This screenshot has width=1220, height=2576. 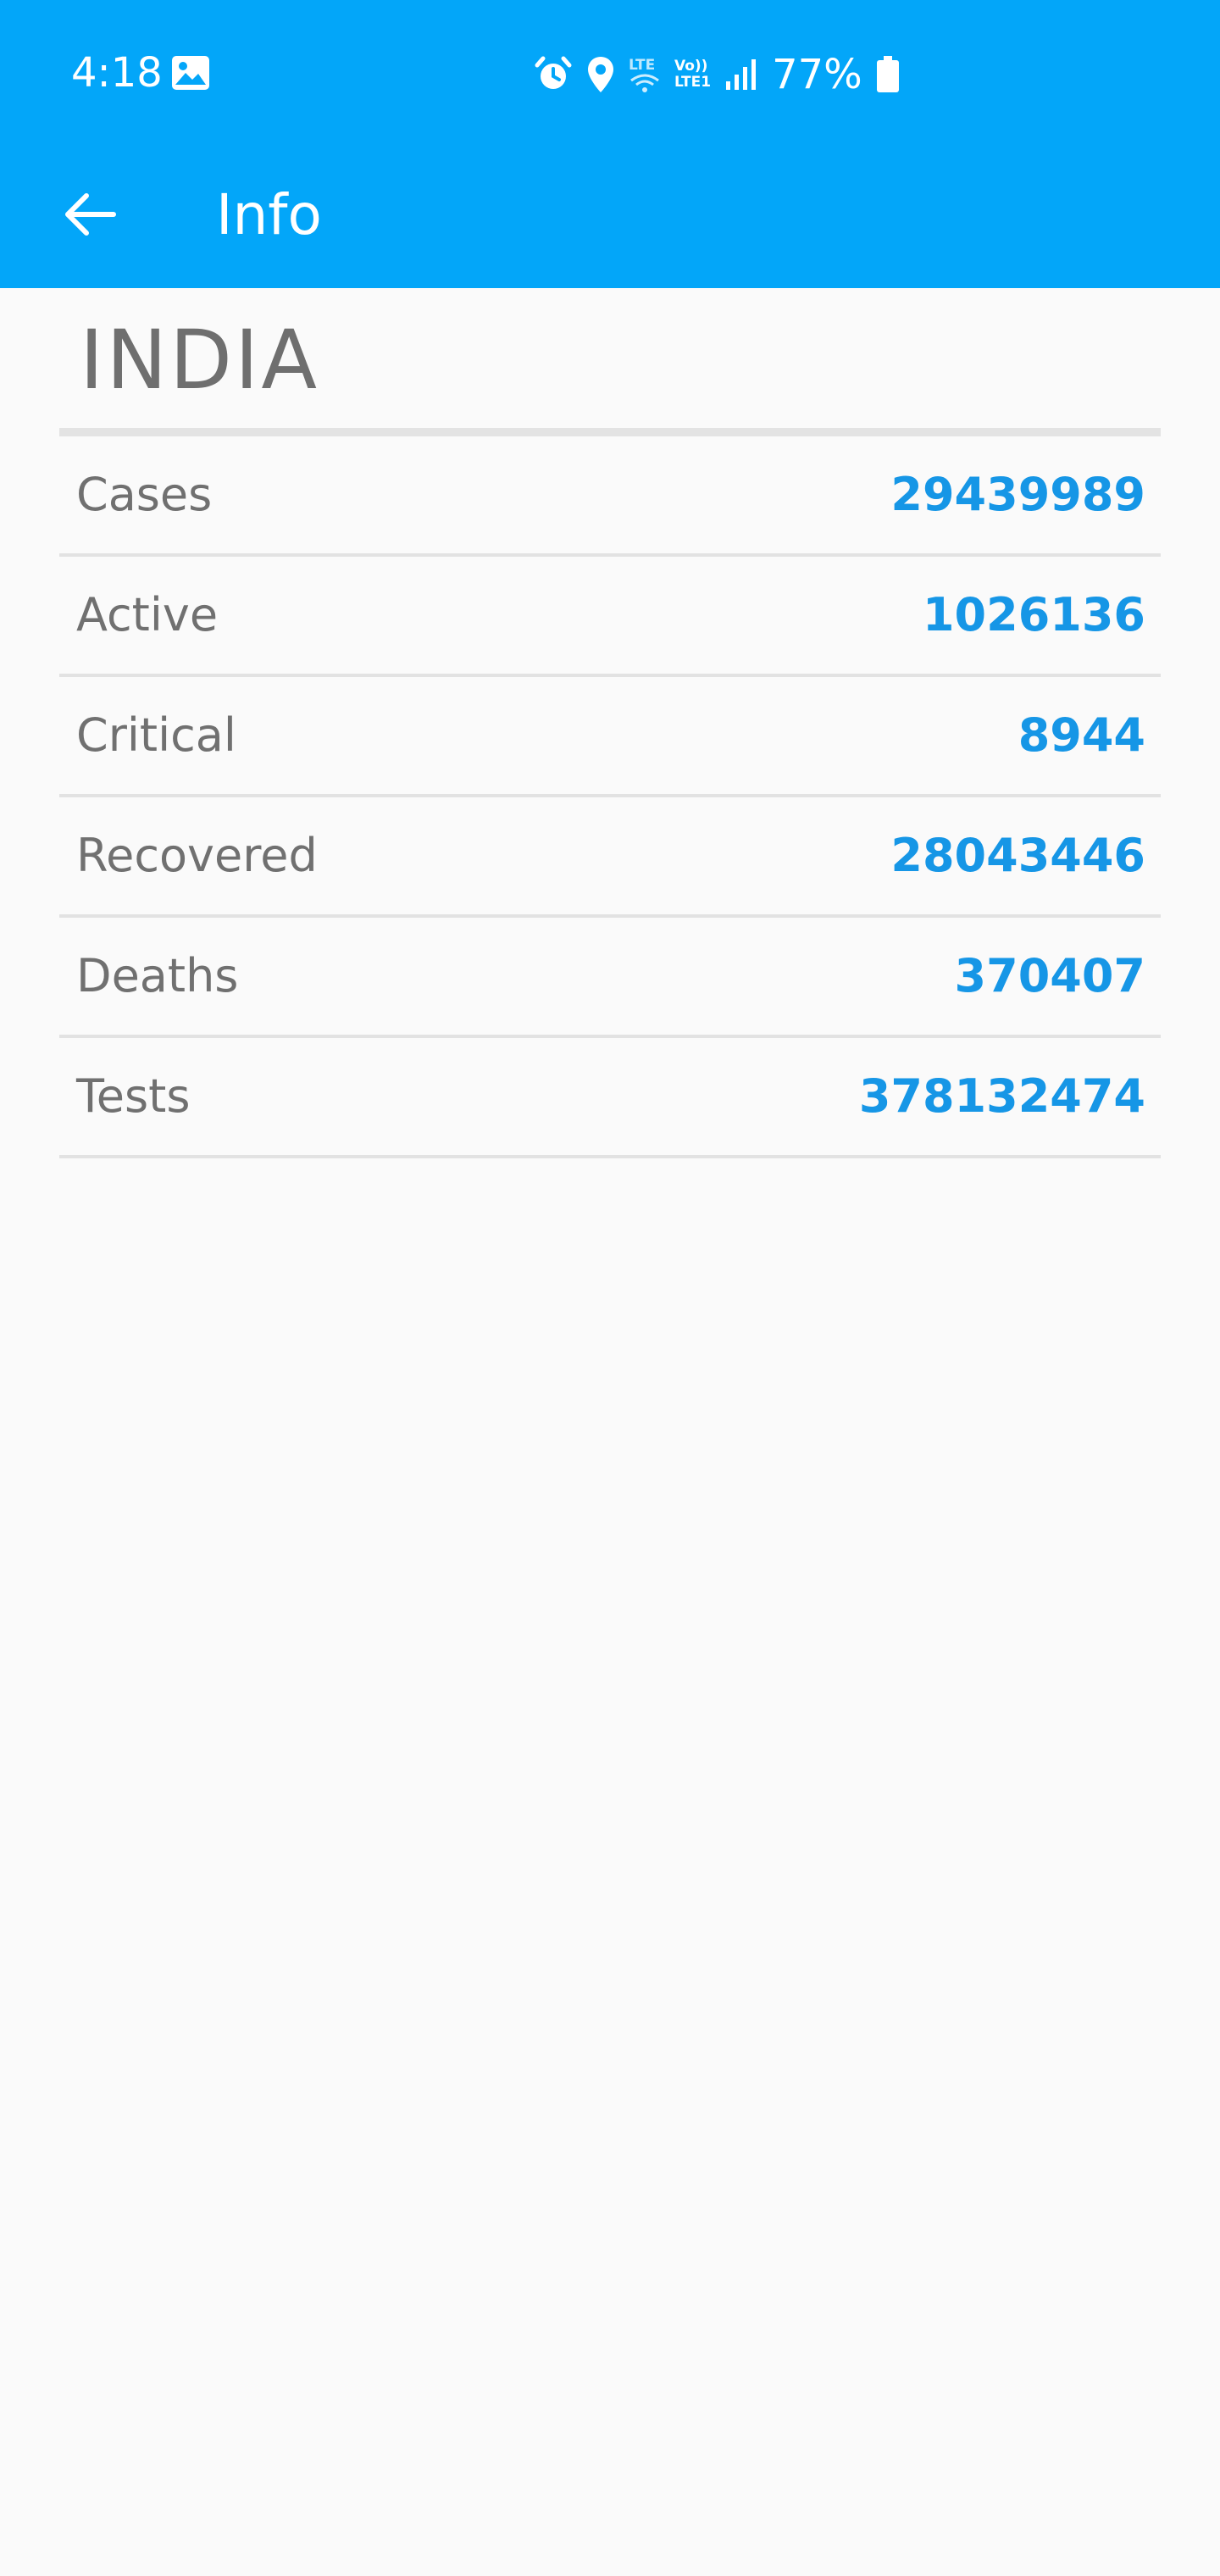 I want to click on stat-label: Deaths, so click(x=157, y=975).